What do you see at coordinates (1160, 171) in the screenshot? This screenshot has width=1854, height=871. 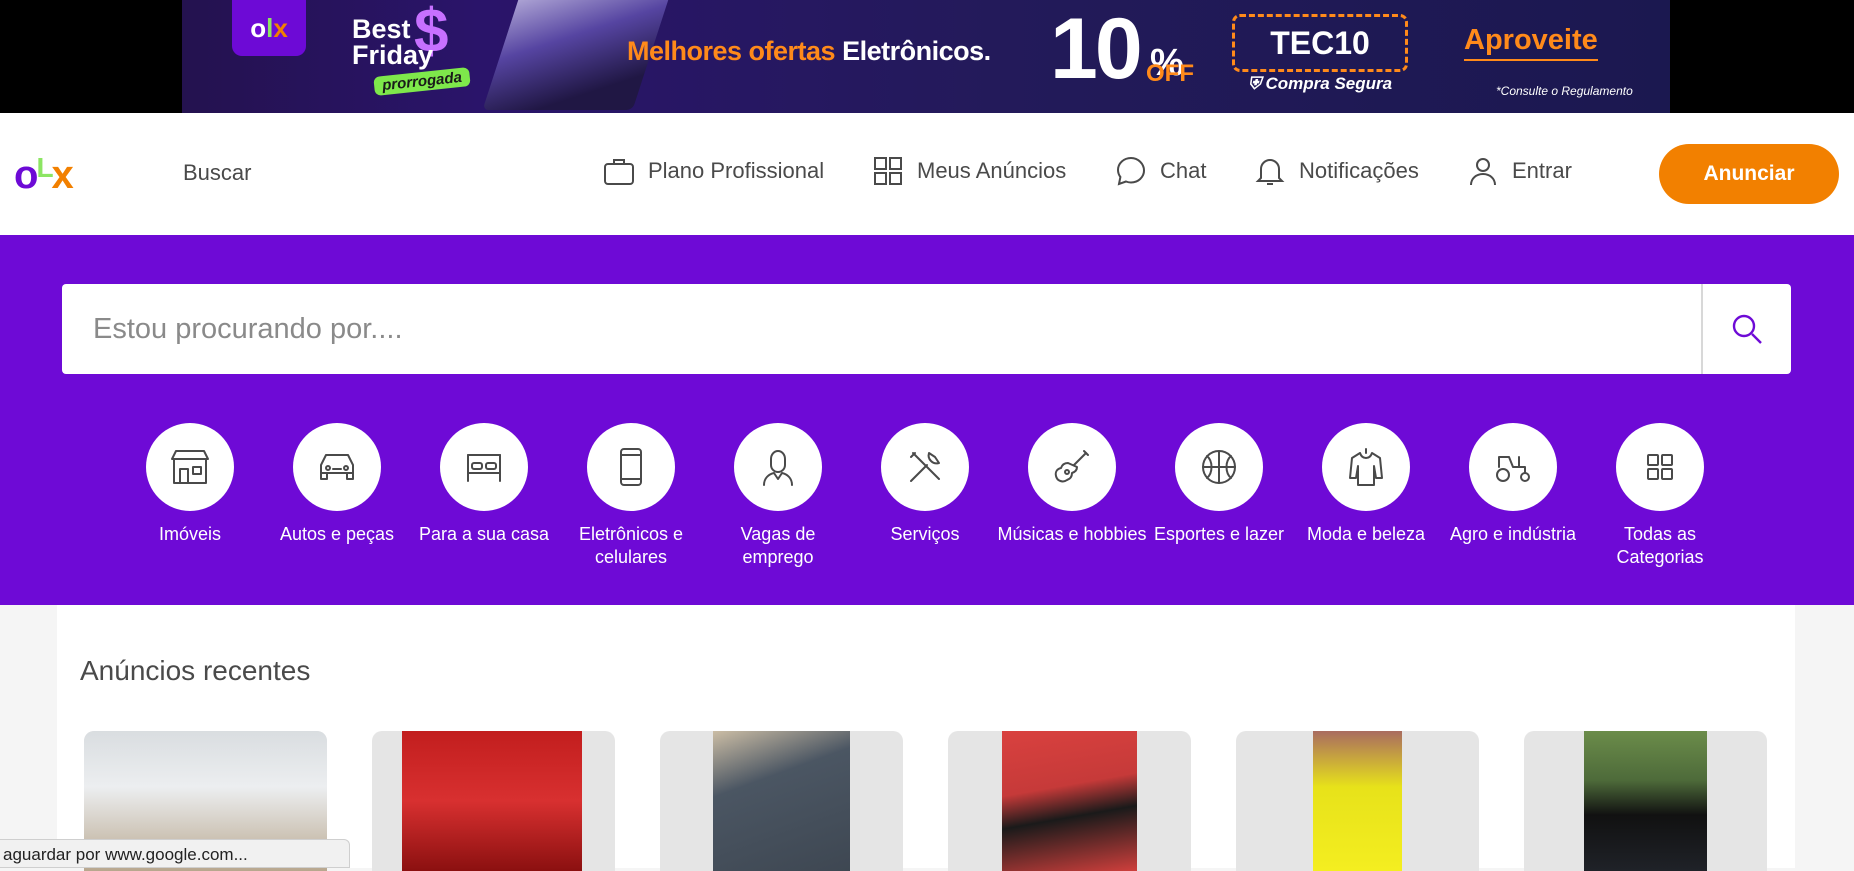 I see `nav-chat: Chat` at bounding box center [1160, 171].